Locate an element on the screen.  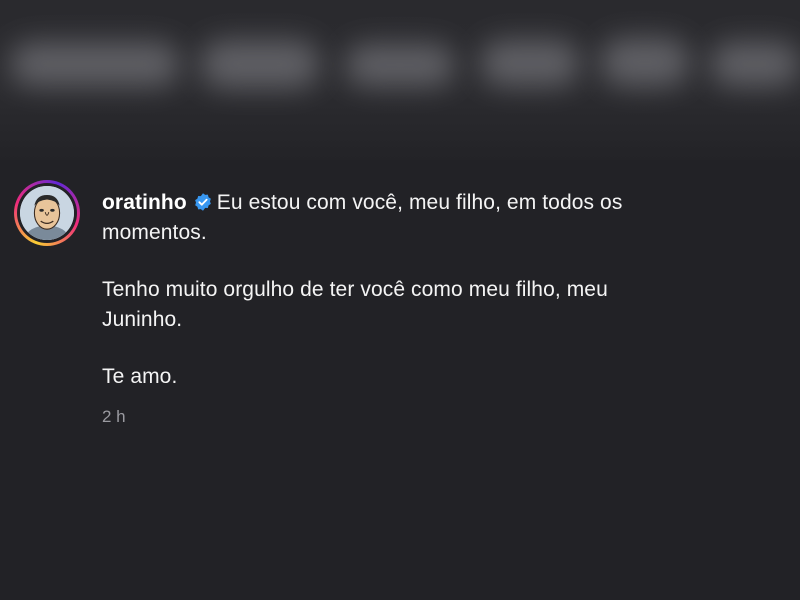
username-link: oratinho is located at coordinates (144, 202).